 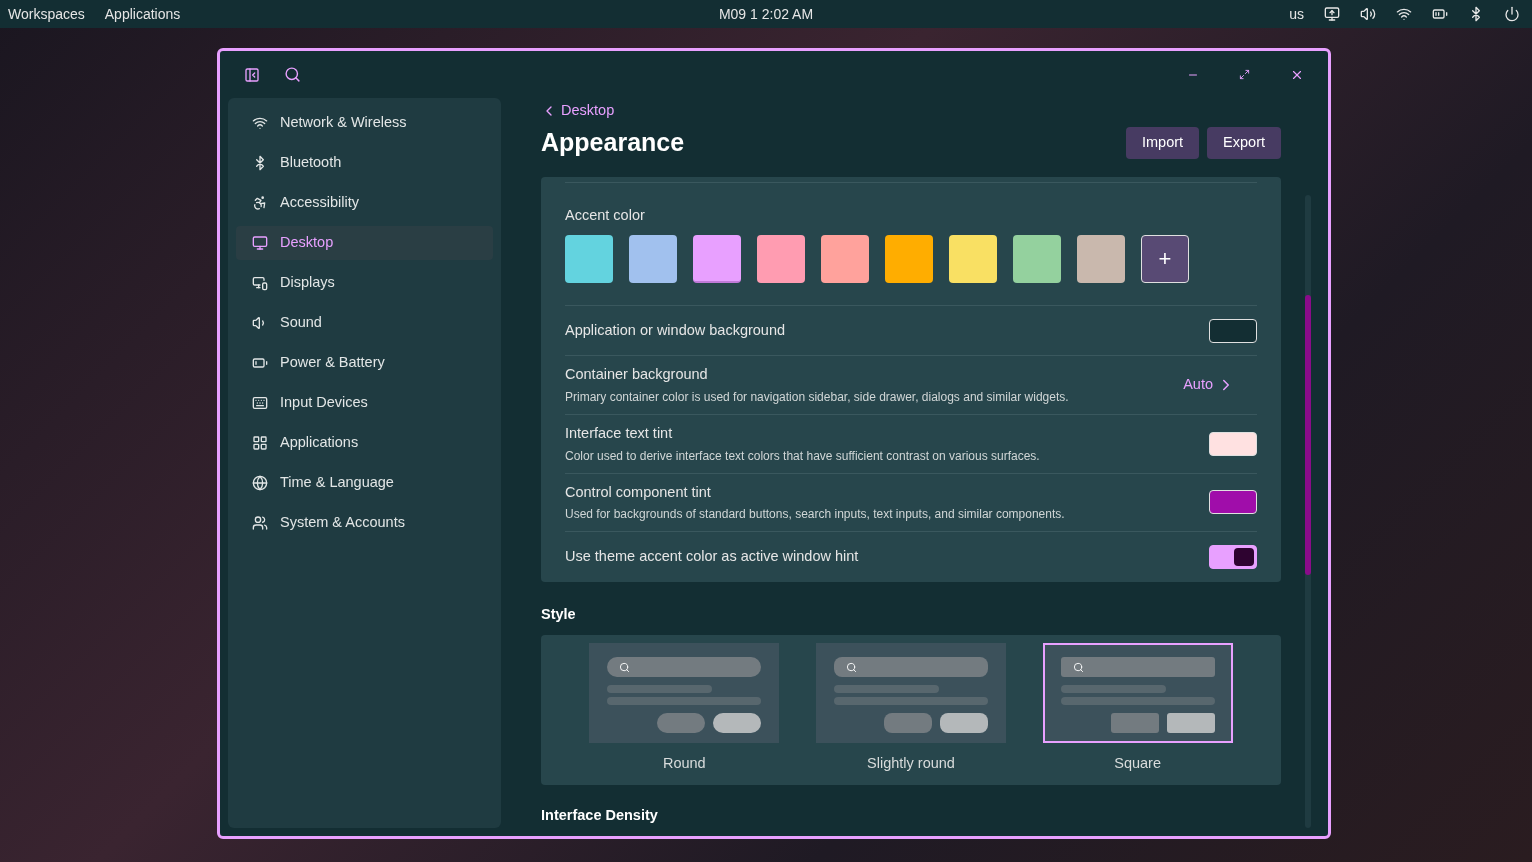 I want to click on sidebar-item: Desktop, so click(x=364, y=243).